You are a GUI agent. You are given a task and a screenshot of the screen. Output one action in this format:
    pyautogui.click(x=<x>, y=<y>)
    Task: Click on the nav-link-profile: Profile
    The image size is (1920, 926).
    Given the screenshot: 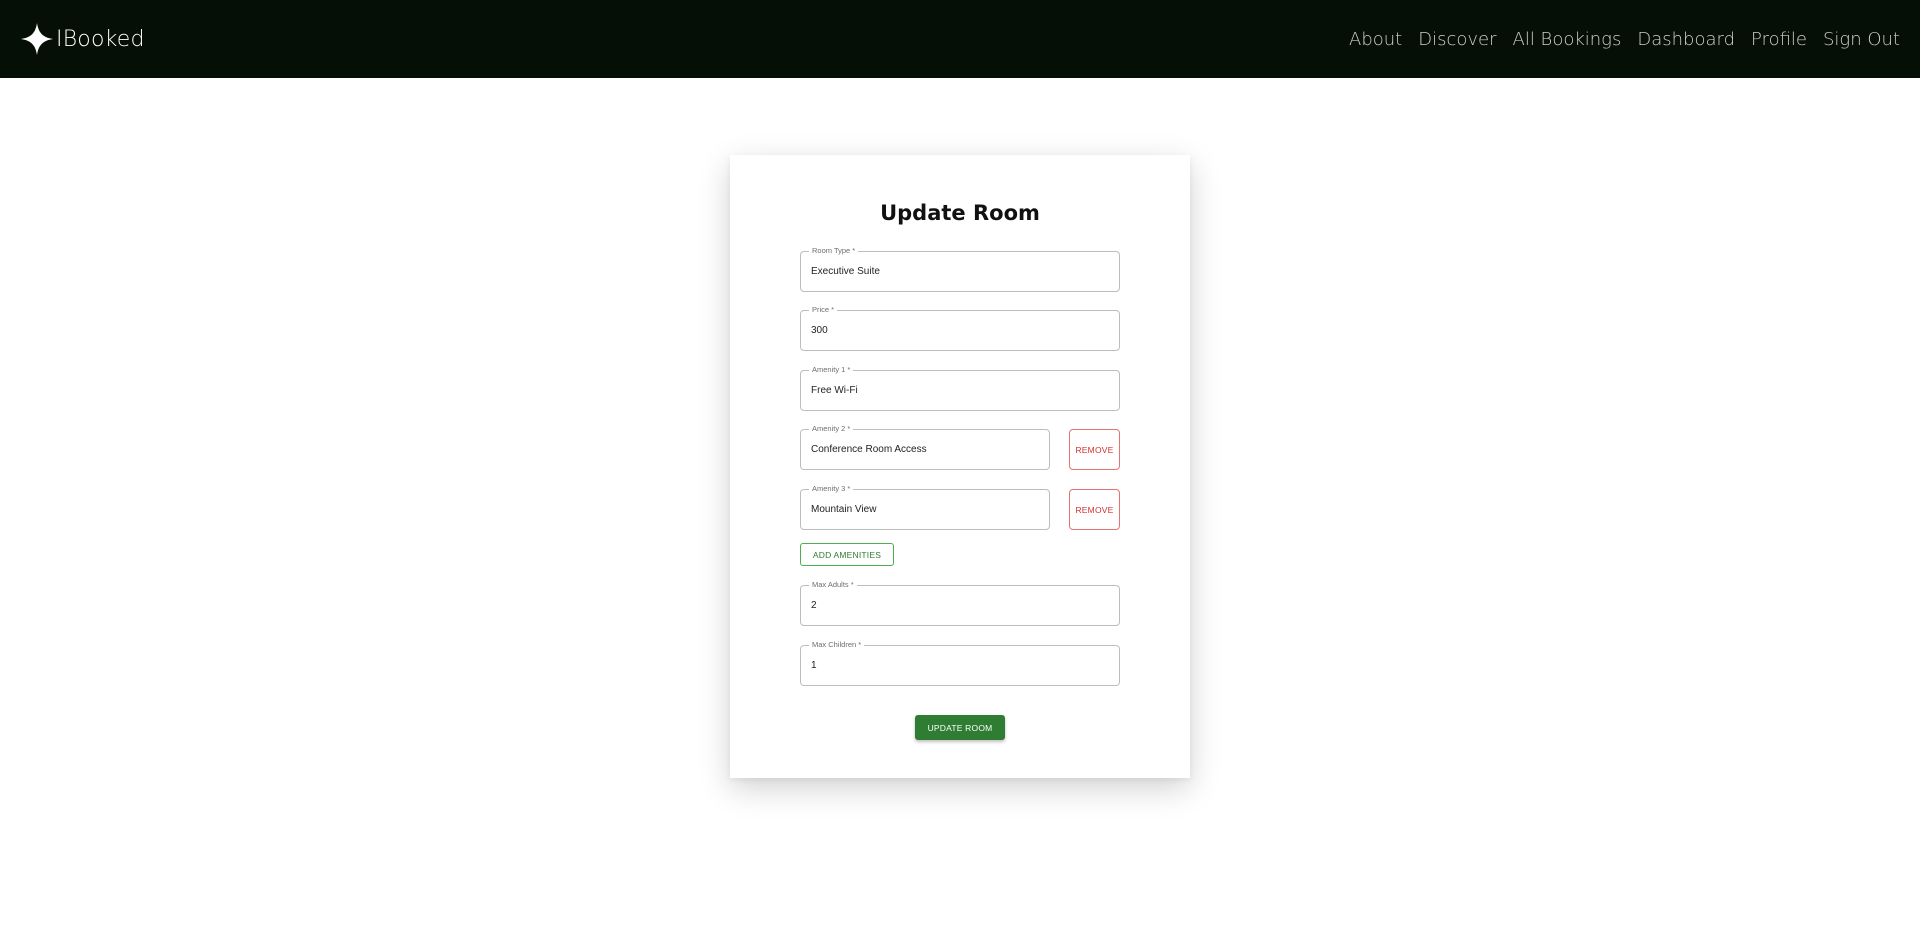 What is the action you would take?
    pyautogui.click(x=1779, y=39)
    